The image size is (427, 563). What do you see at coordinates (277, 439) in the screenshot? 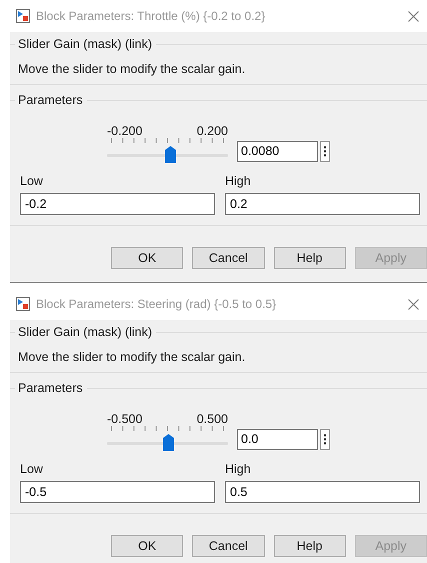
I see `value-field: 0.0` at bounding box center [277, 439].